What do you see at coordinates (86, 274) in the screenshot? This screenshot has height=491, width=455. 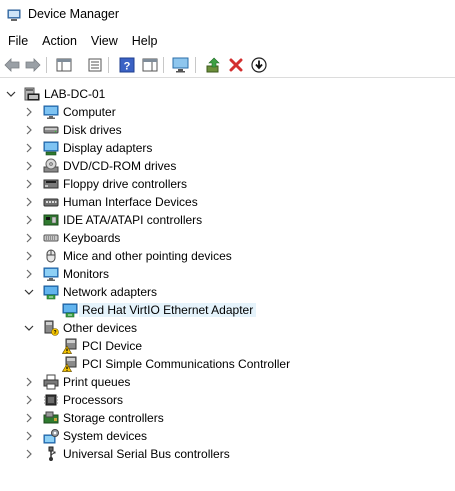 I see `tree-node-label: Monitors` at bounding box center [86, 274].